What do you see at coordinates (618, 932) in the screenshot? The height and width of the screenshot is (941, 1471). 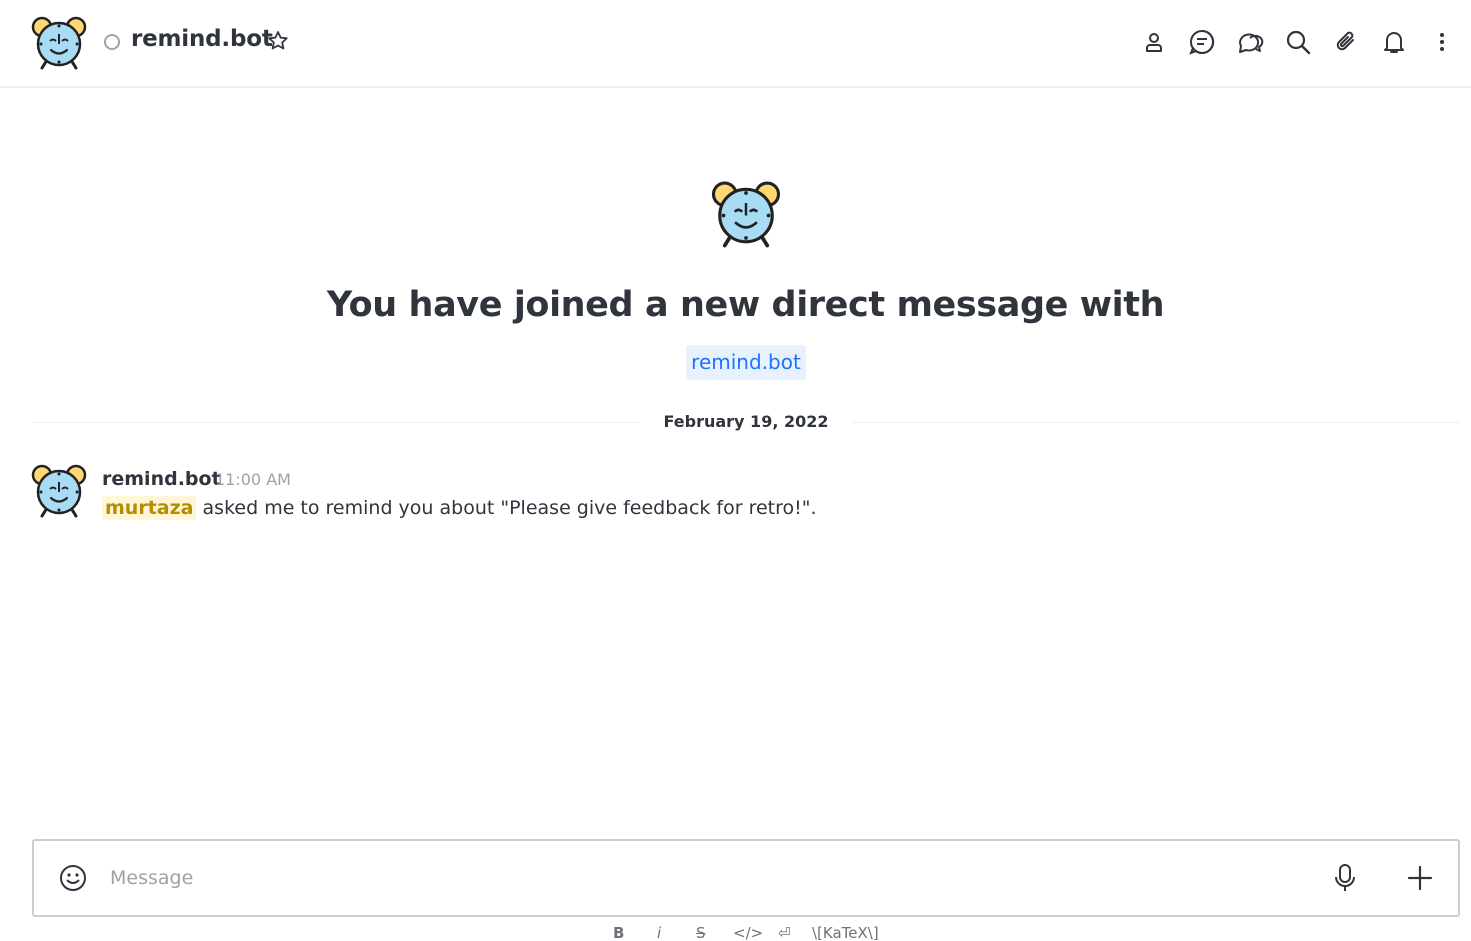 I see `format-bold-button: B` at bounding box center [618, 932].